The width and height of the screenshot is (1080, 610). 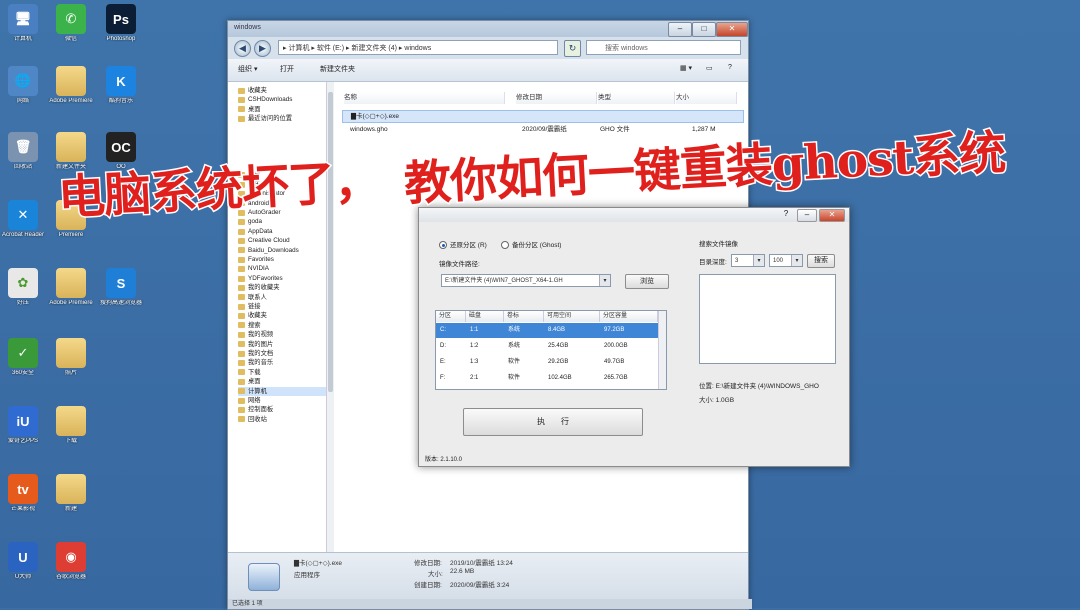 What do you see at coordinates (553, 422) in the screenshot?
I see `execute-button: 执 行` at bounding box center [553, 422].